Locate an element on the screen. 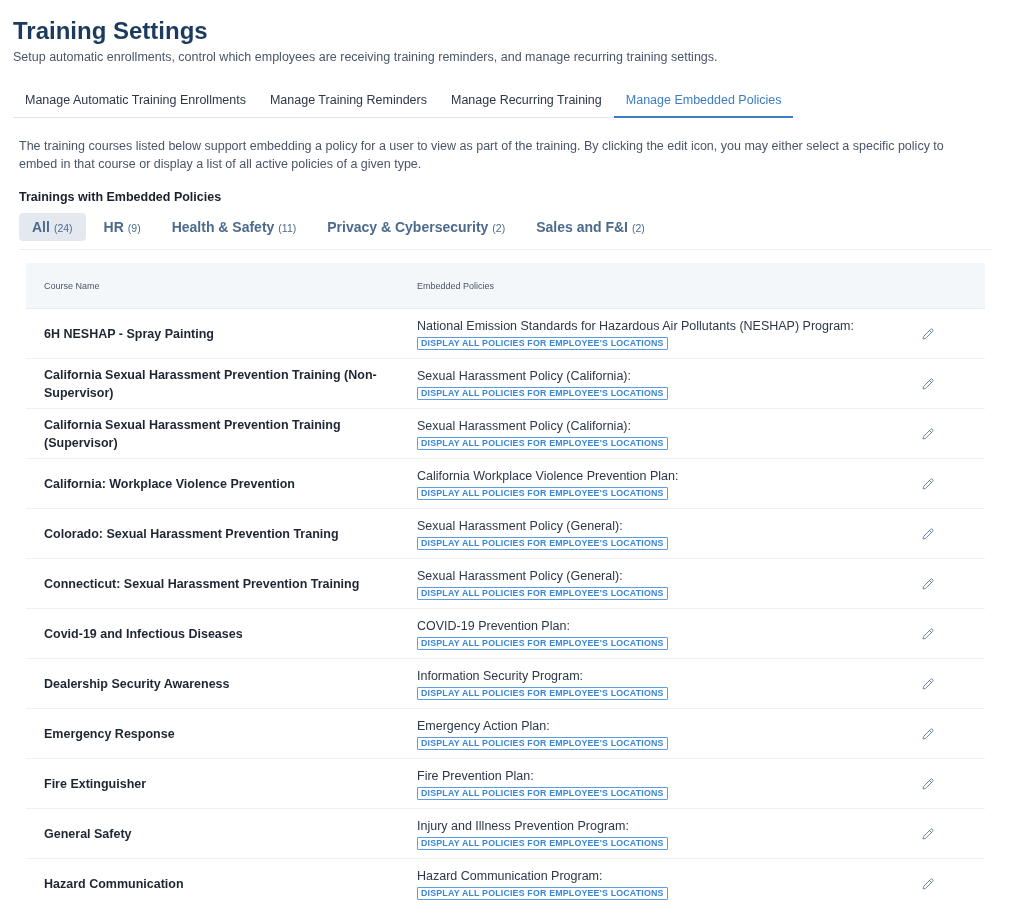  course-name: Hazard Communication is located at coordinates (114, 884).